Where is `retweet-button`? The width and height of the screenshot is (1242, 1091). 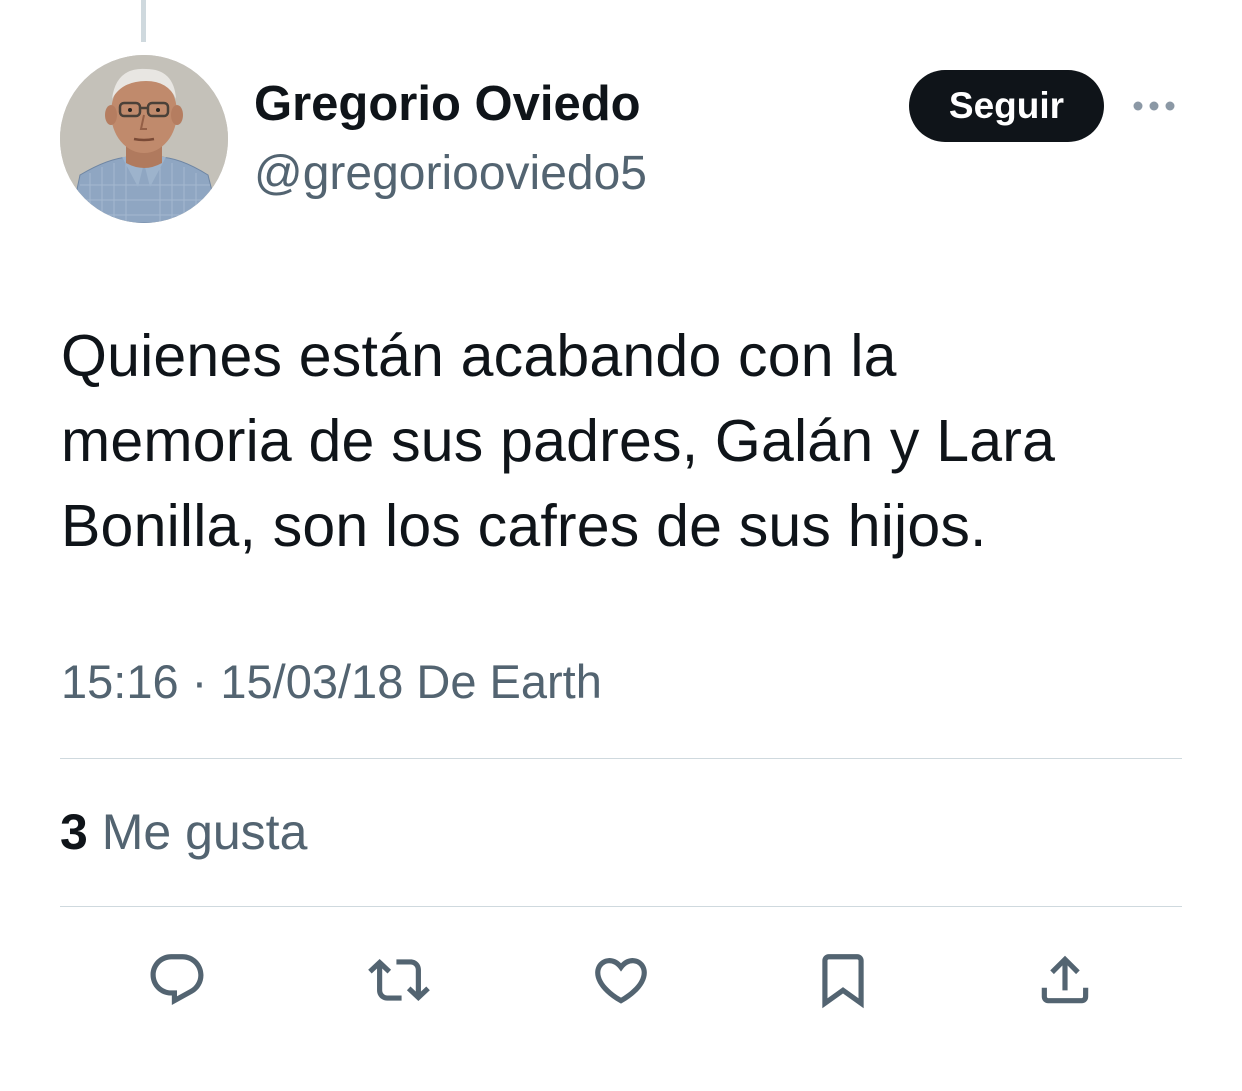 retweet-button is located at coordinates (399, 980).